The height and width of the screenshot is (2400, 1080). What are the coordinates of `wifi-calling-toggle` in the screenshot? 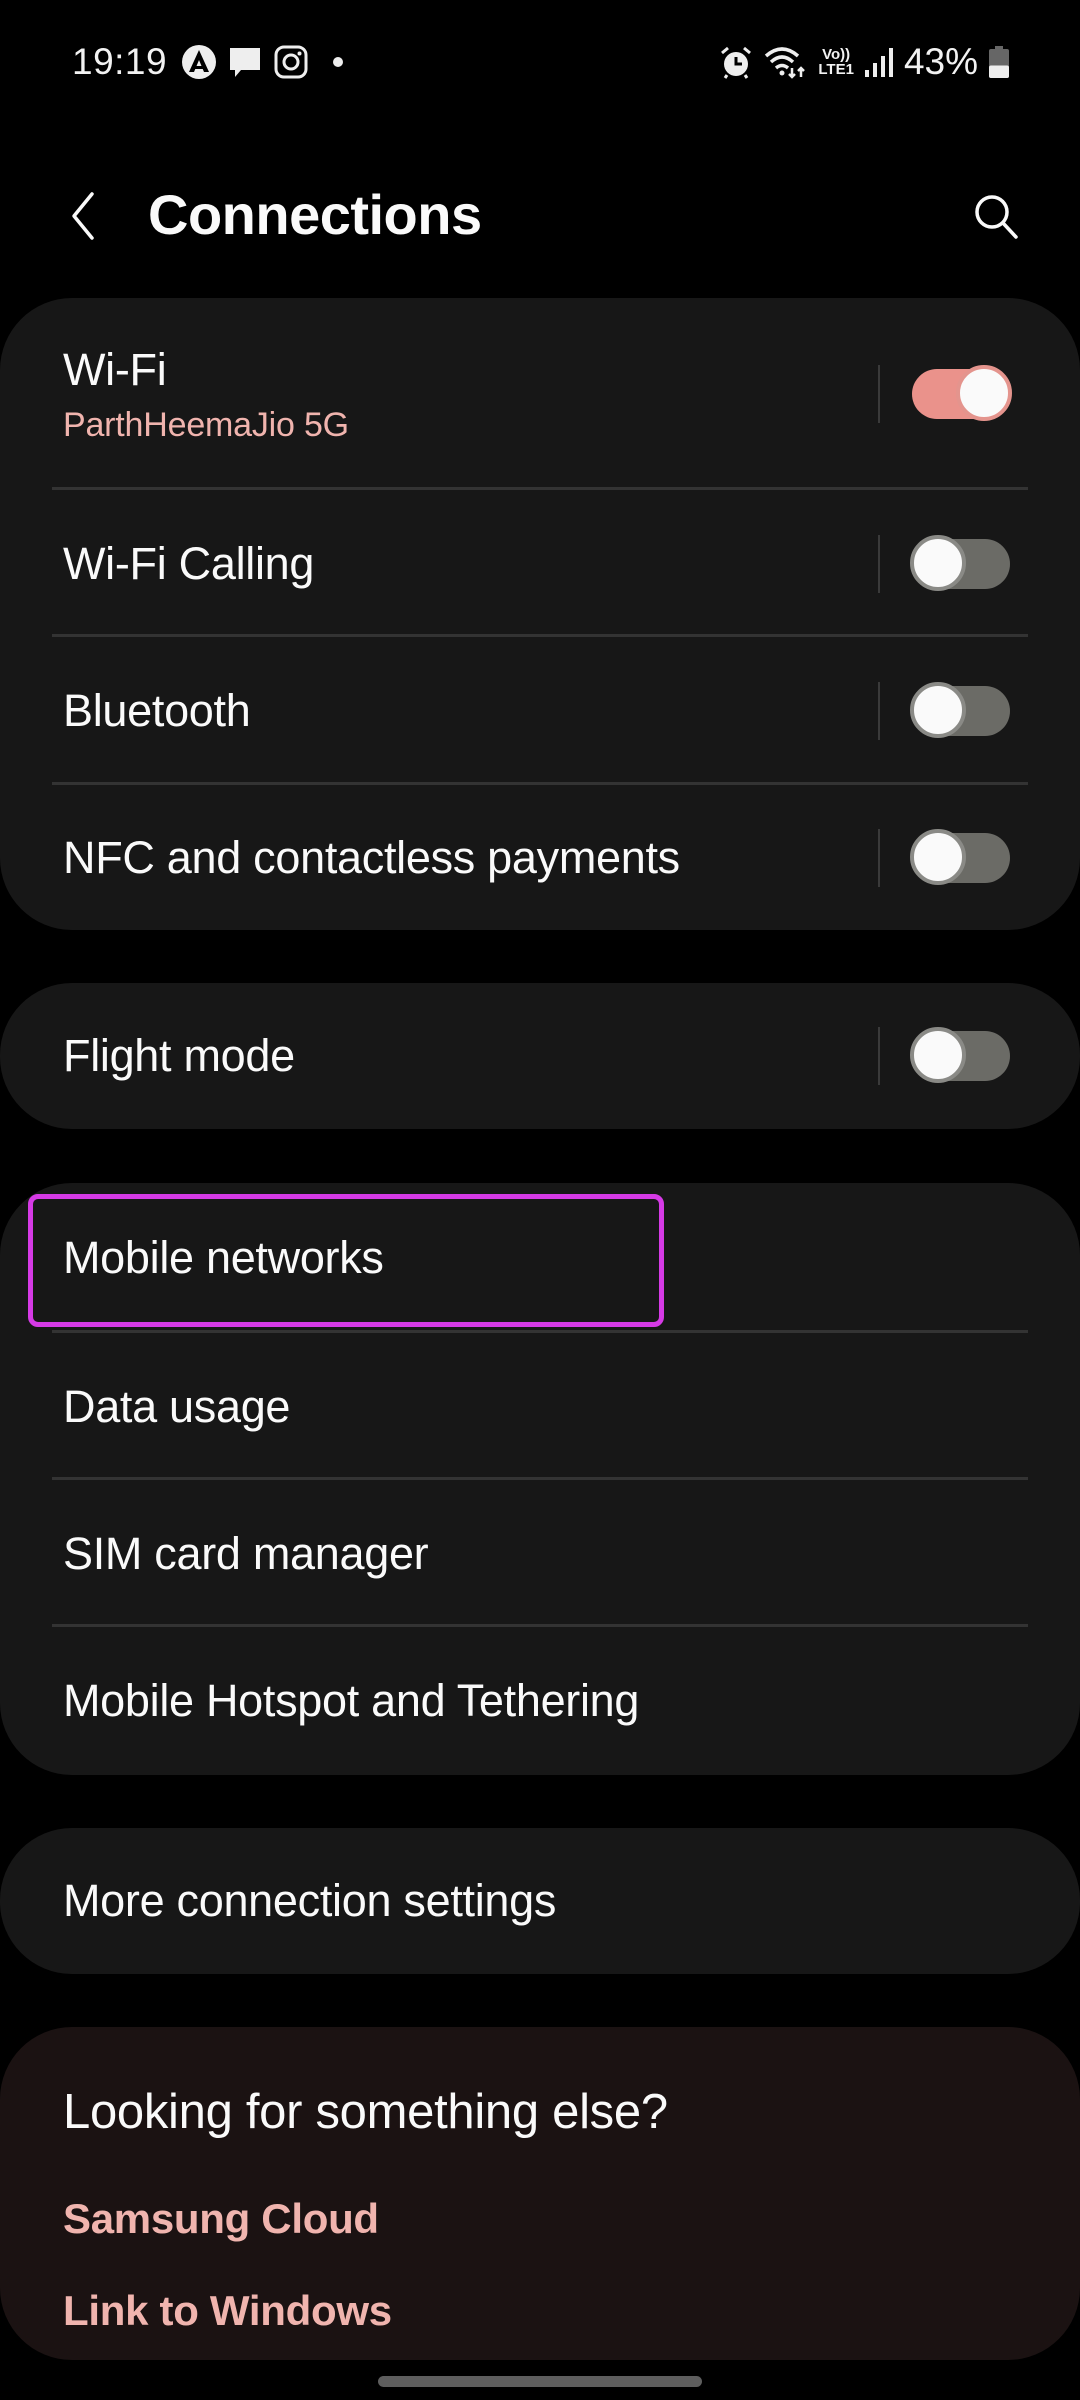 It's located at (960, 562).